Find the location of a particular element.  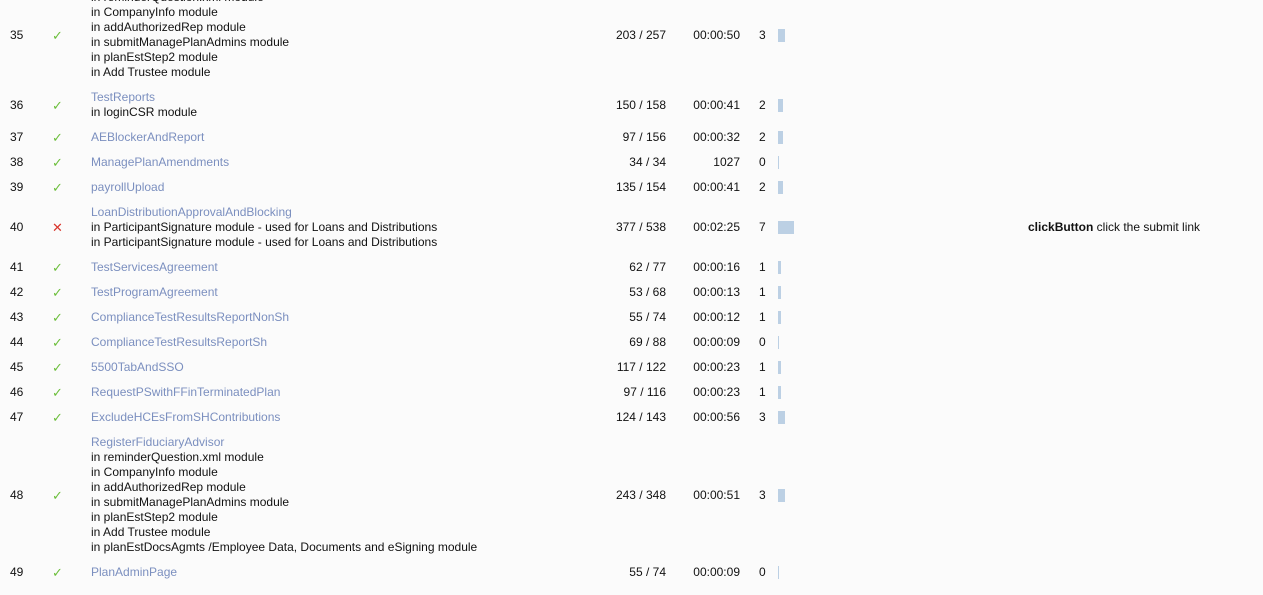

failure-count: 1 is located at coordinates (762, 392).